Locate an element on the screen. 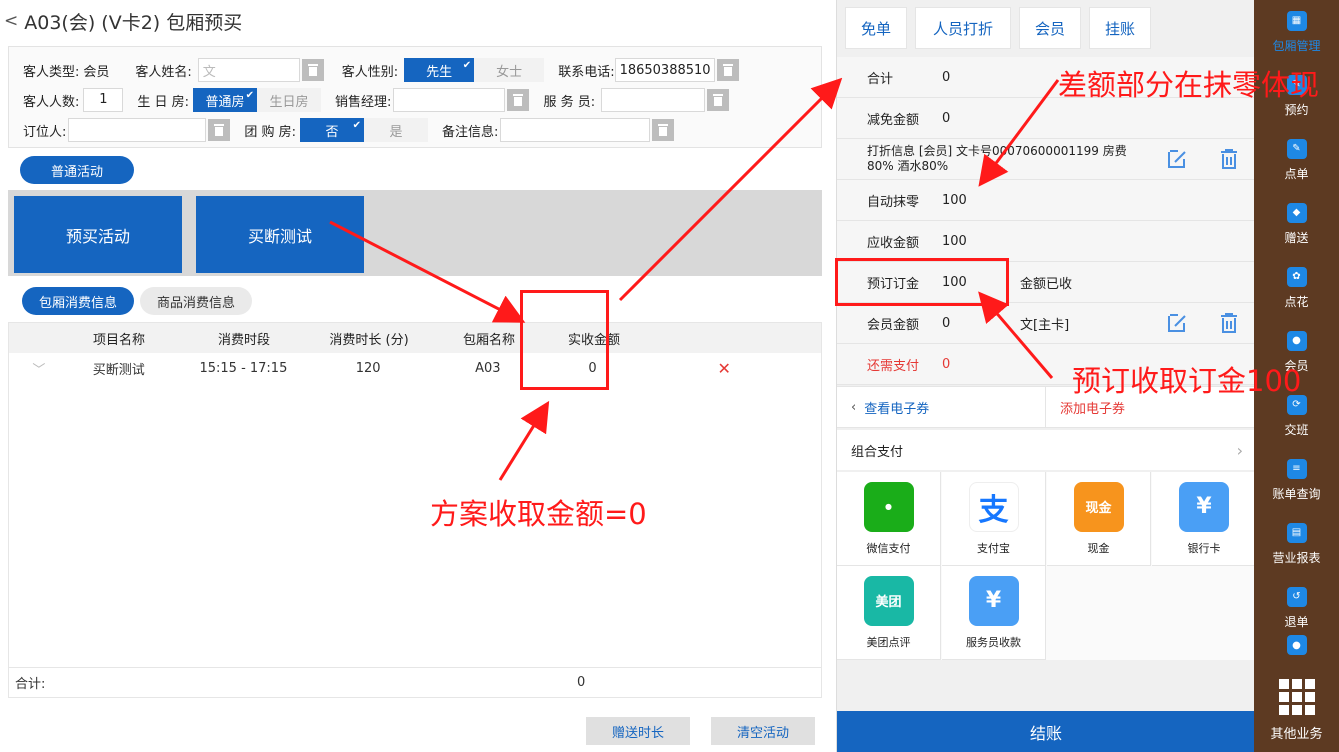 Image resolution: width=1339 pixels, height=752 pixels. payment-wechat: ● 微信支付 is located at coordinates (889, 519).